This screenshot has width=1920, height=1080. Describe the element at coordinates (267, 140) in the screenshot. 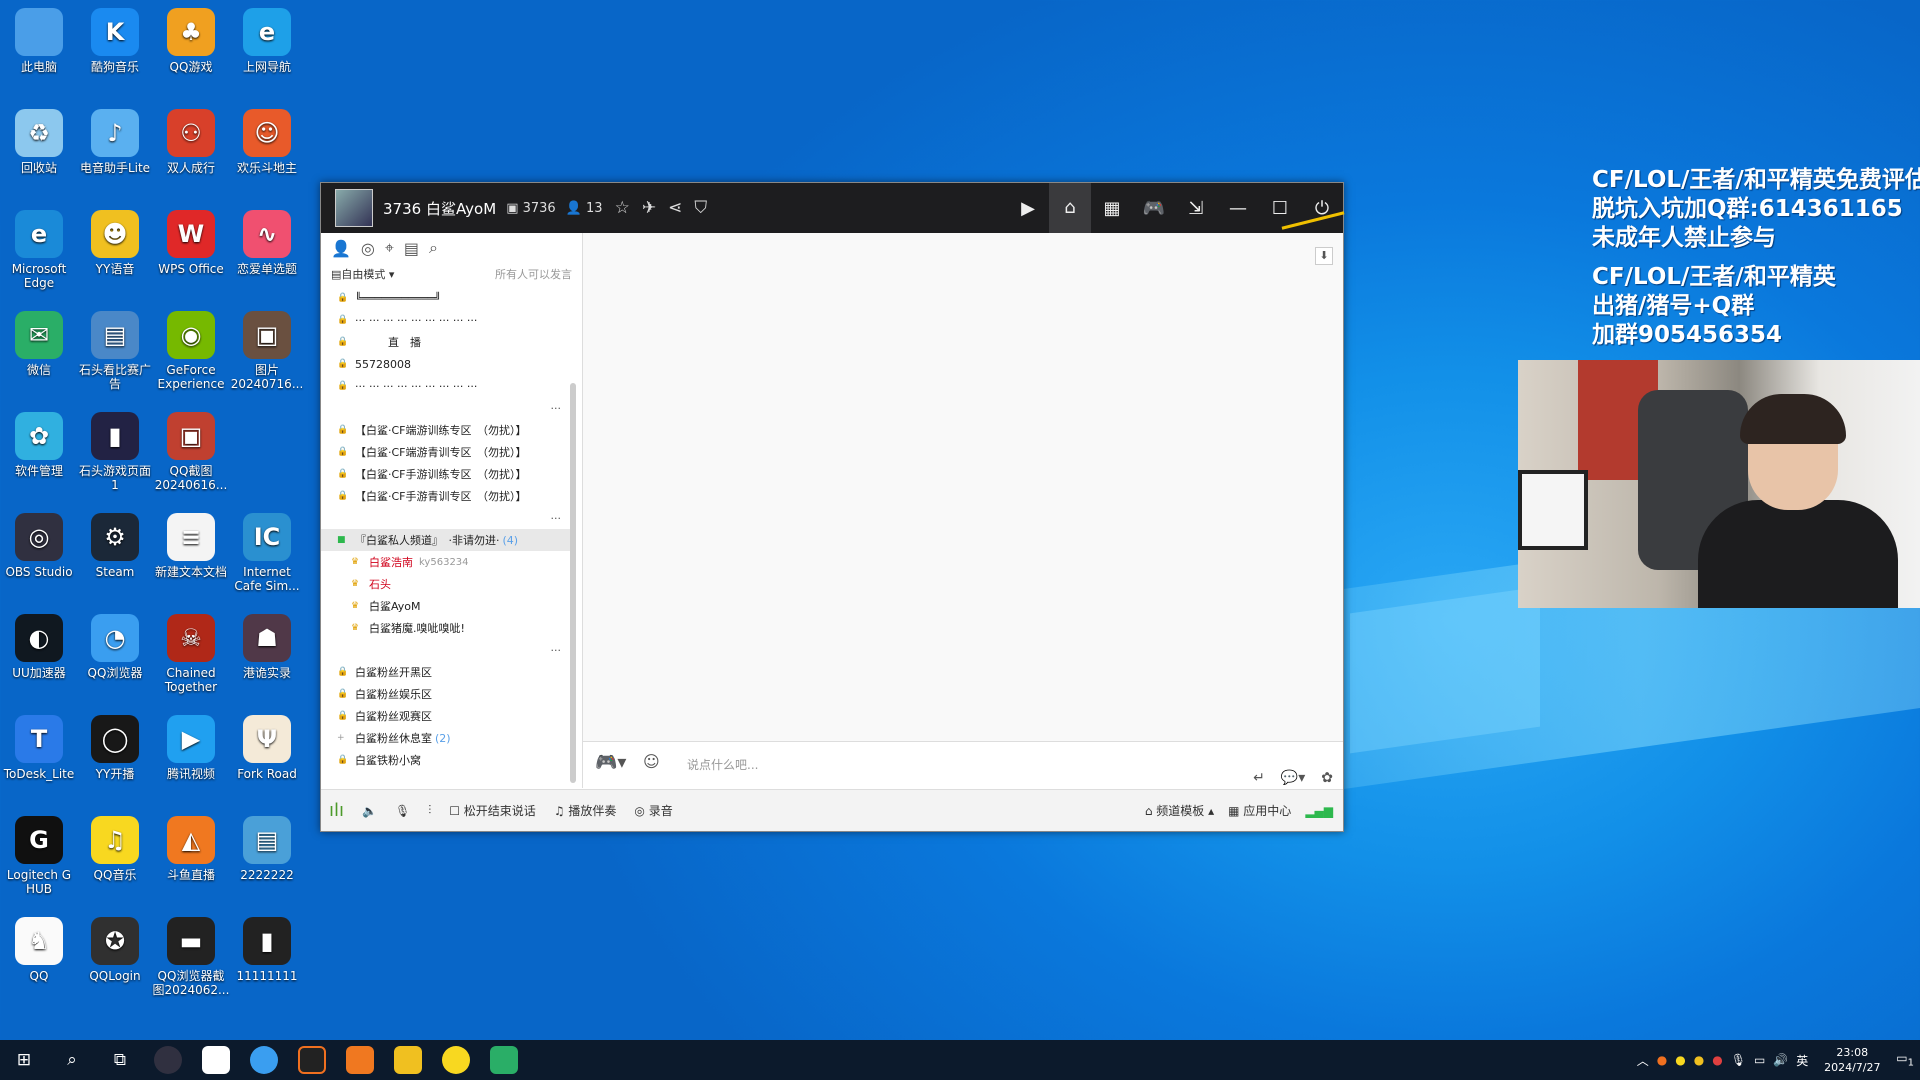

I see `desktop-icon: ☺ 欢乐斗地主` at that location.